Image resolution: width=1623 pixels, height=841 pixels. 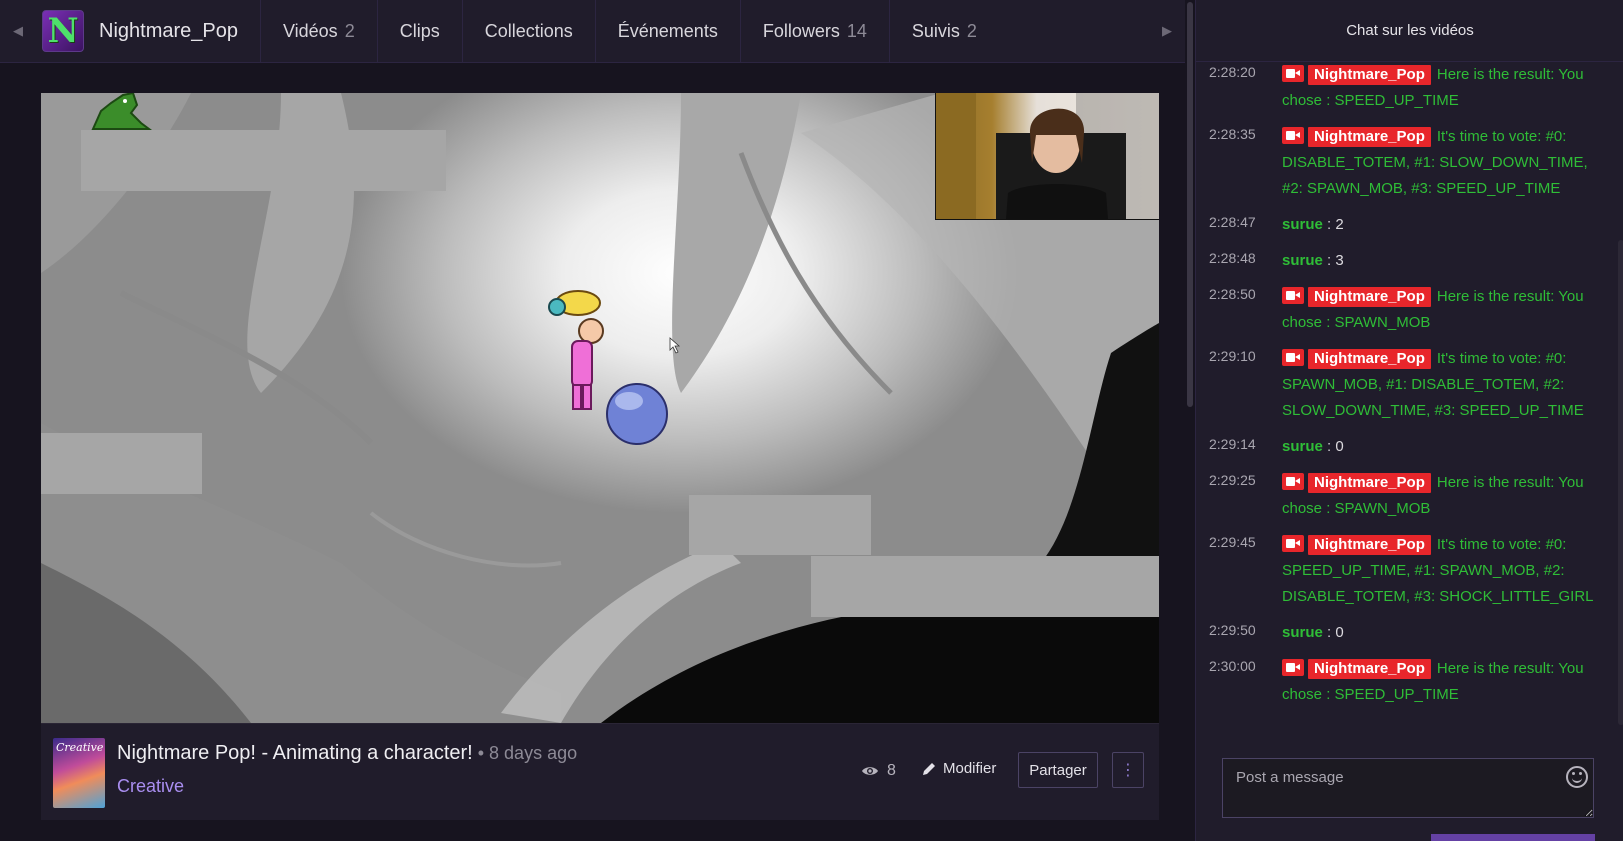 I want to click on tab-label: Collections, so click(x=528, y=30).